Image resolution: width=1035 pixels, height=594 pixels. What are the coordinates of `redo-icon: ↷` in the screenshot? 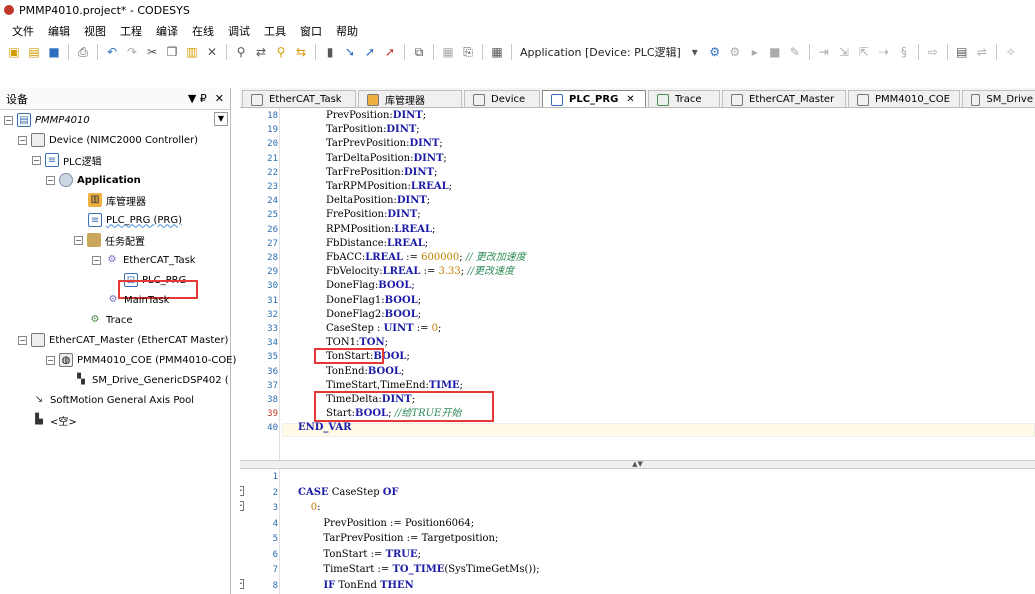 It's located at (132, 52).